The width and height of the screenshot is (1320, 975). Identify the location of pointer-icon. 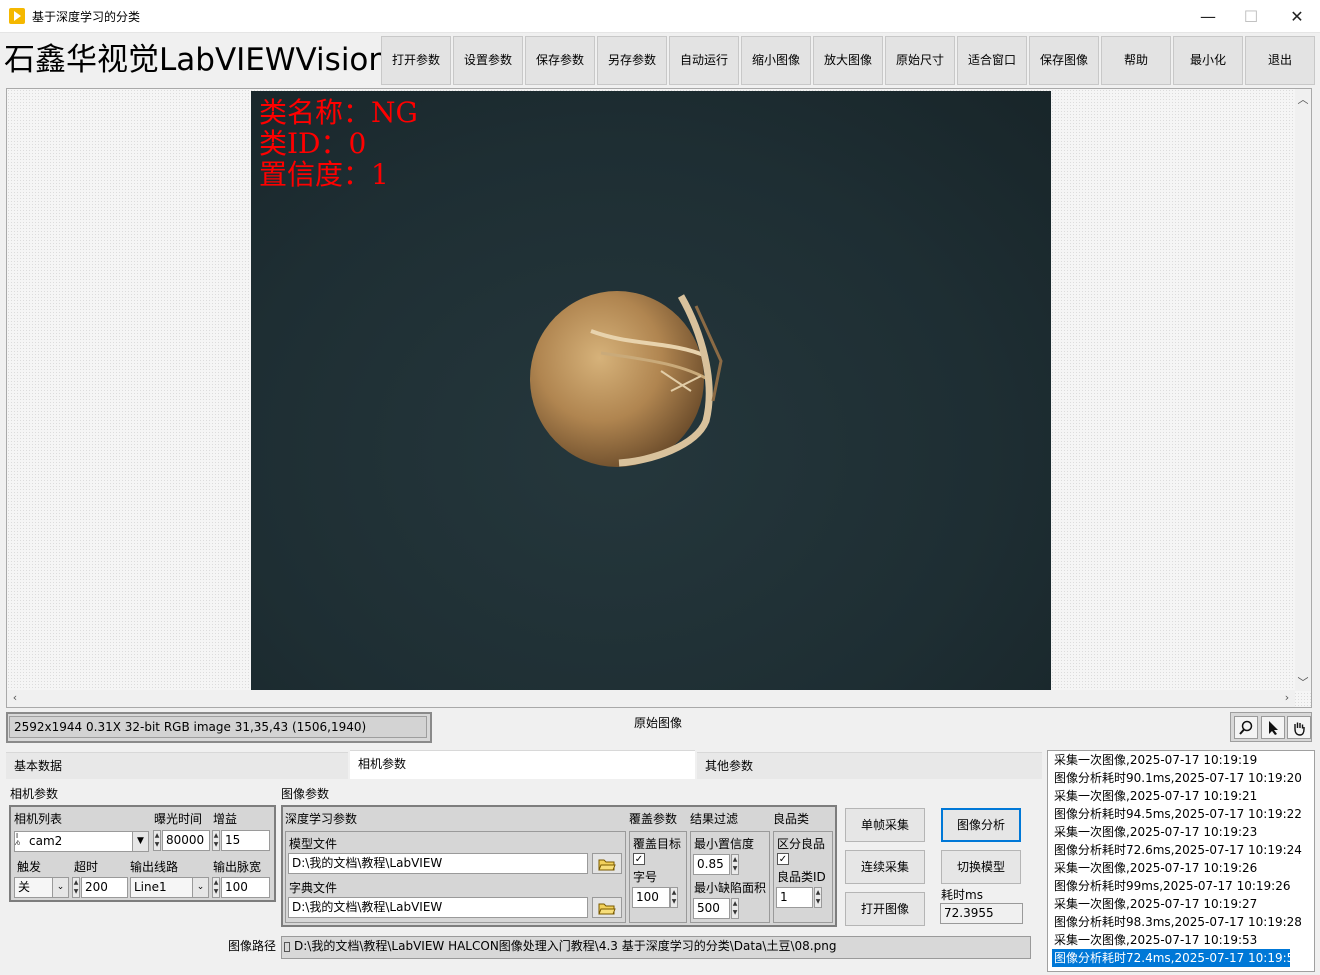
(1273, 727).